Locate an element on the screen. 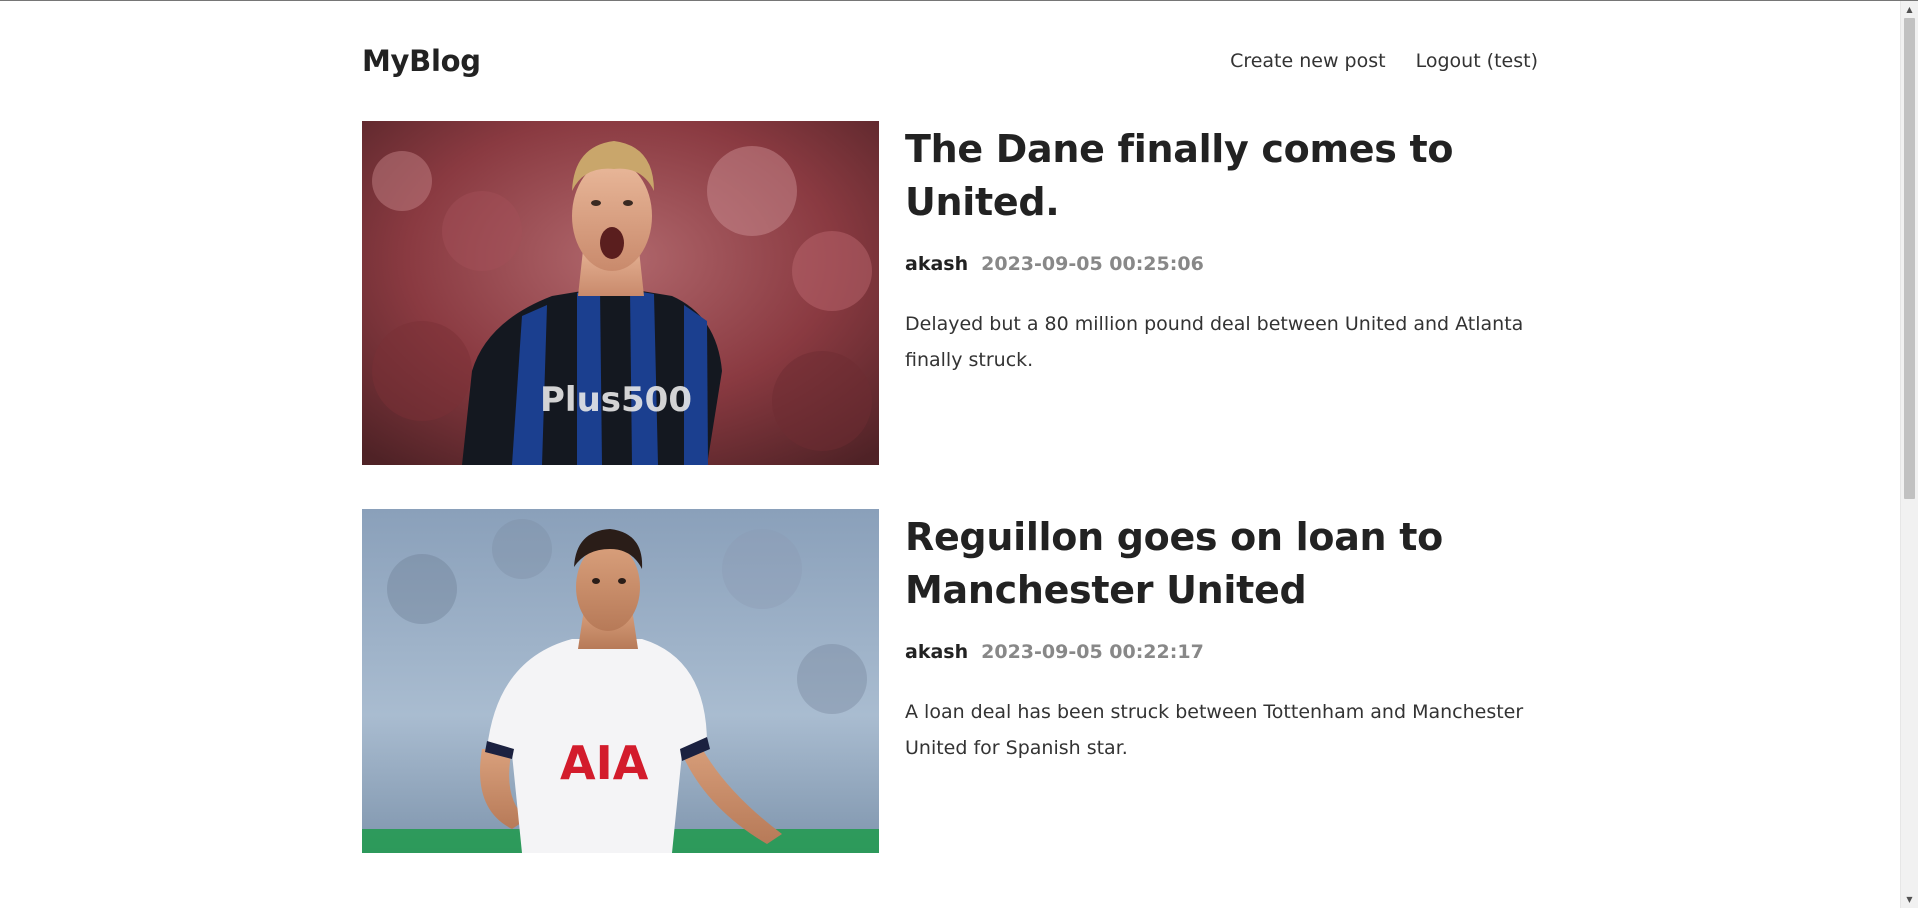  player-photo-atalanta: Plus500 is located at coordinates (620, 293).